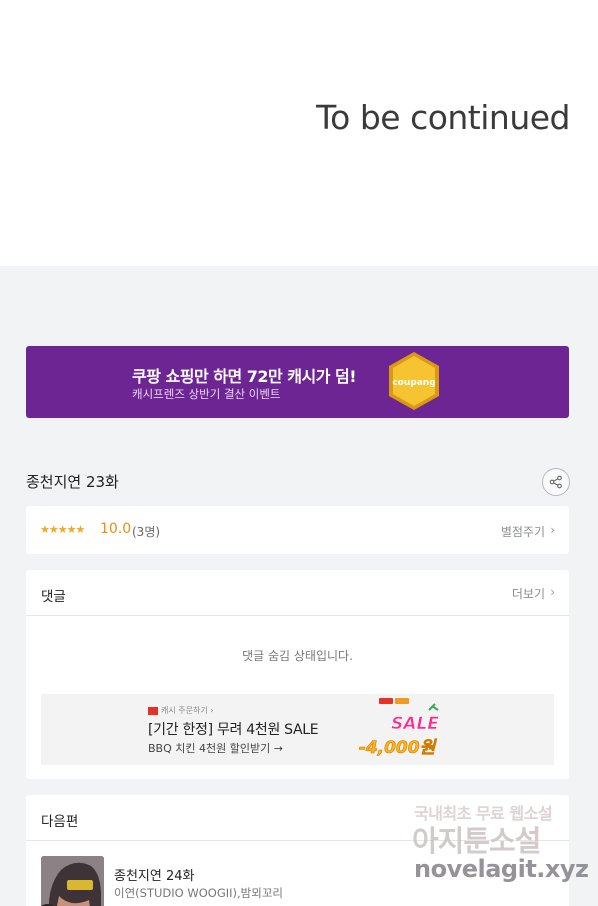 This screenshot has width=598, height=906. Describe the element at coordinates (62, 529) in the screenshot. I see `rating-stars-icon: ★★★★★` at that location.